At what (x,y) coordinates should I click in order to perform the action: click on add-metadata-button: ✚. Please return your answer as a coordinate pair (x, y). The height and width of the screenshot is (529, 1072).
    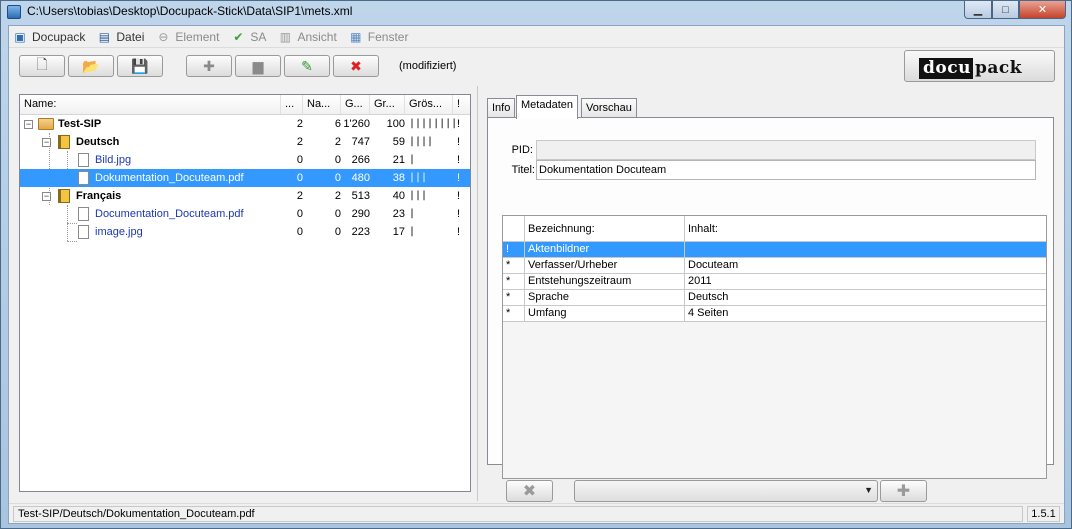
    Looking at the image, I should click on (903, 491).